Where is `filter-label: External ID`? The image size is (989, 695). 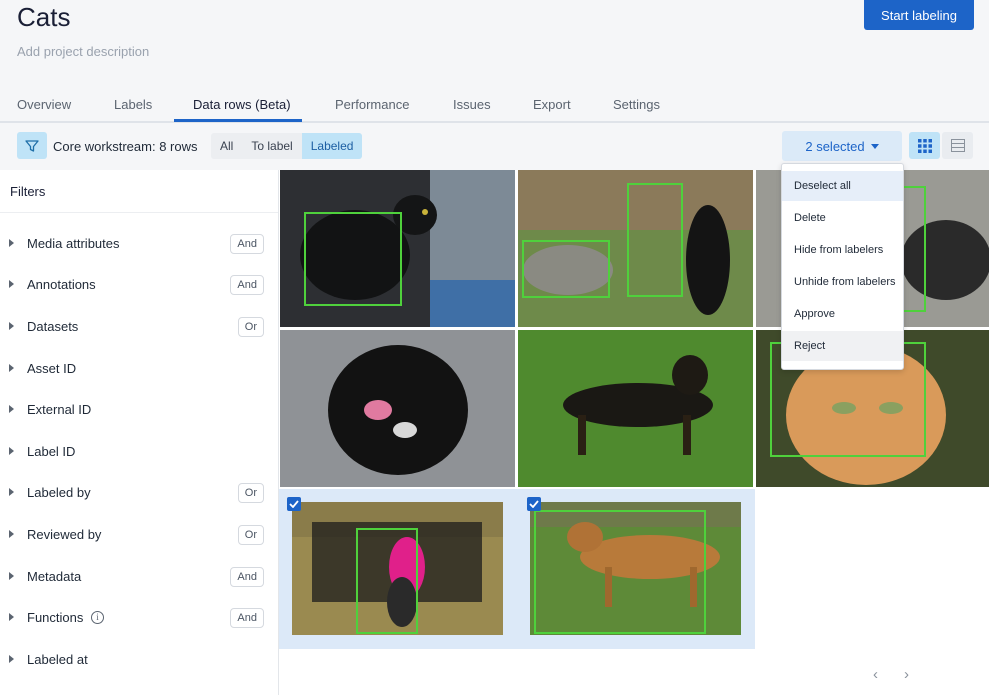
filter-label: External ID is located at coordinates (59, 409).